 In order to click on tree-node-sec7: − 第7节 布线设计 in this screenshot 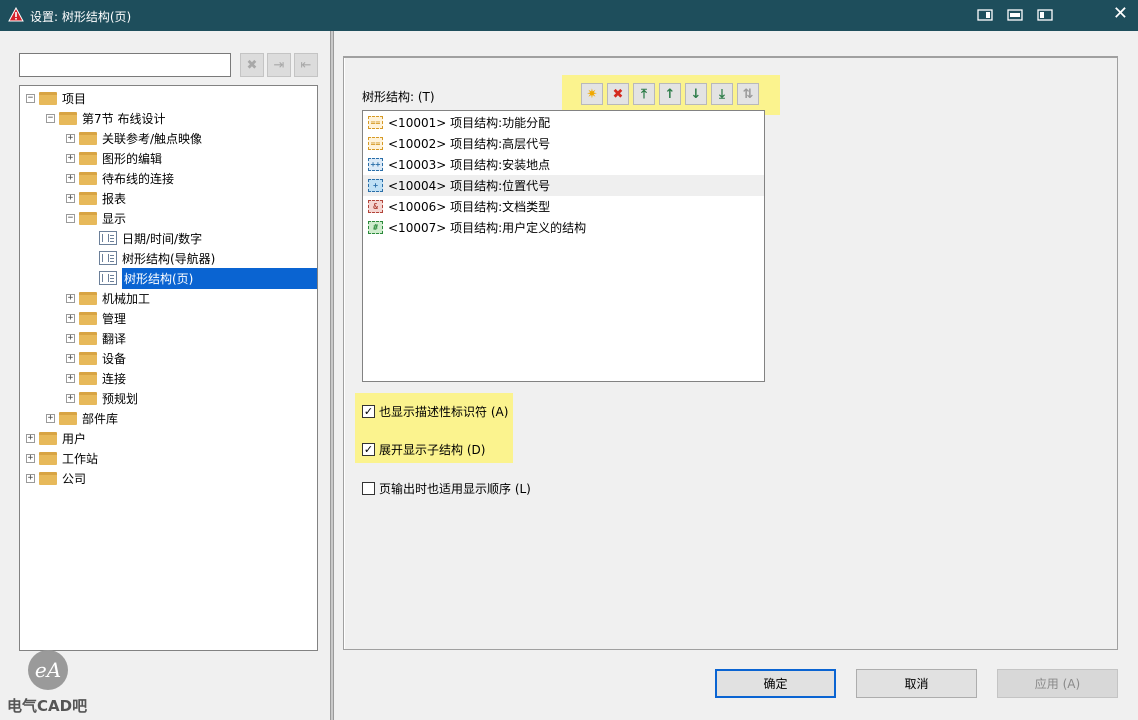, I will do `click(105, 118)`.